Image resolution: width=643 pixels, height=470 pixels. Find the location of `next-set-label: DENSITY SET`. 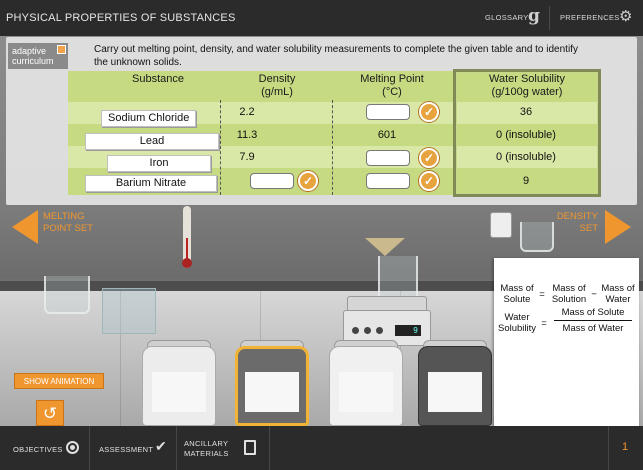

next-set-label: DENSITY SET is located at coordinates (573, 223).